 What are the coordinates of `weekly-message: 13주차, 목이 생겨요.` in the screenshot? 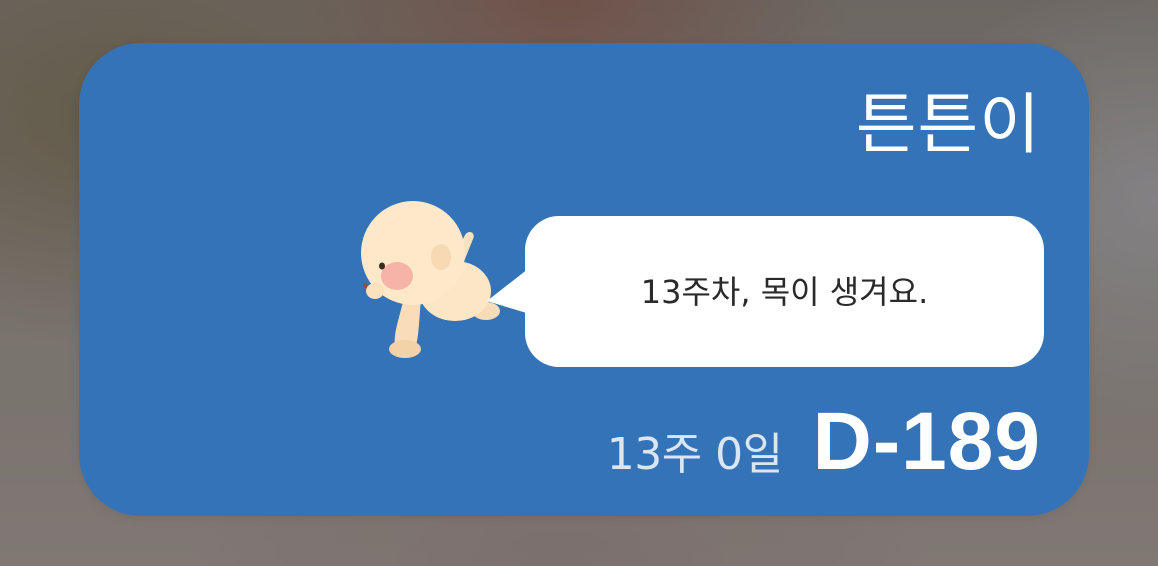 It's located at (784, 291).